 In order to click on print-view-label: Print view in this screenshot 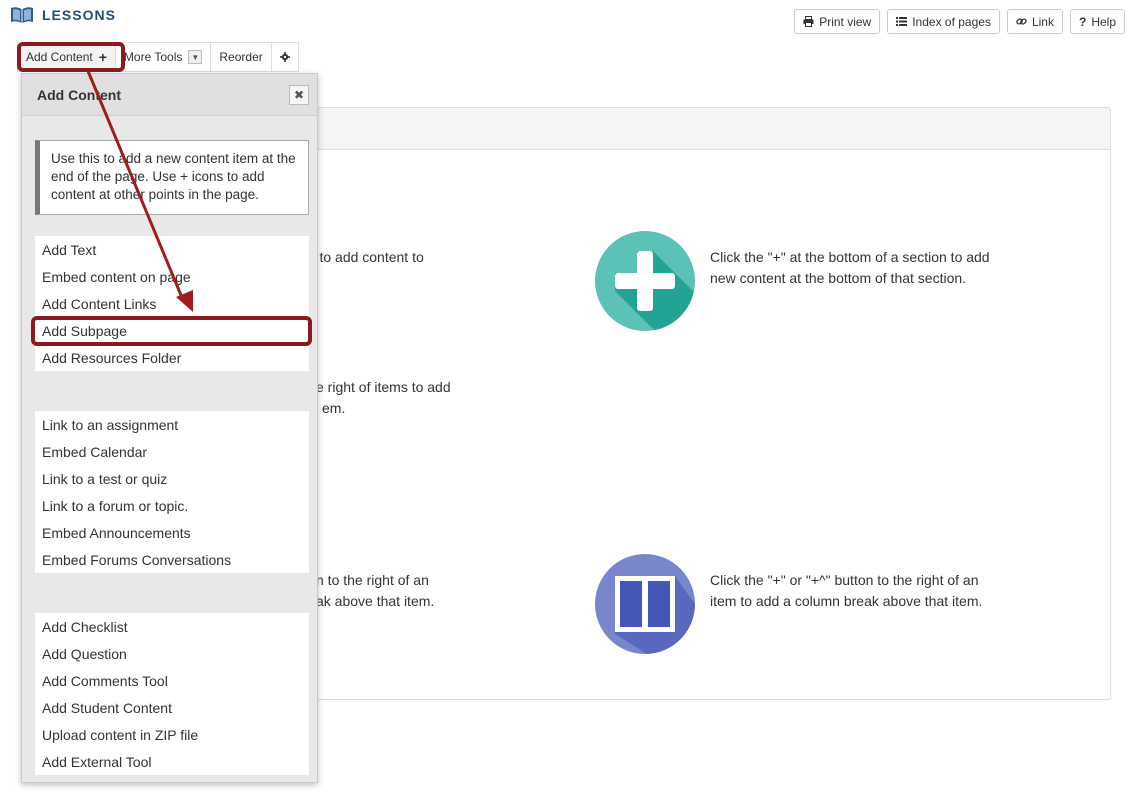, I will do `click(845, 21)`.